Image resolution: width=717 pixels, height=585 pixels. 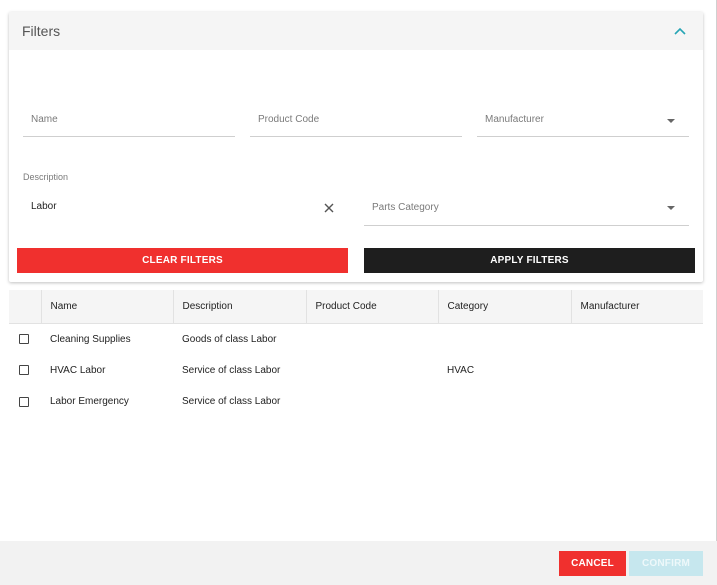 What do you see at coordinates (529, 260) in the screenshot?
I see `apply-filters-button: APPLY FILTERS` at bounding box center [529, 260].